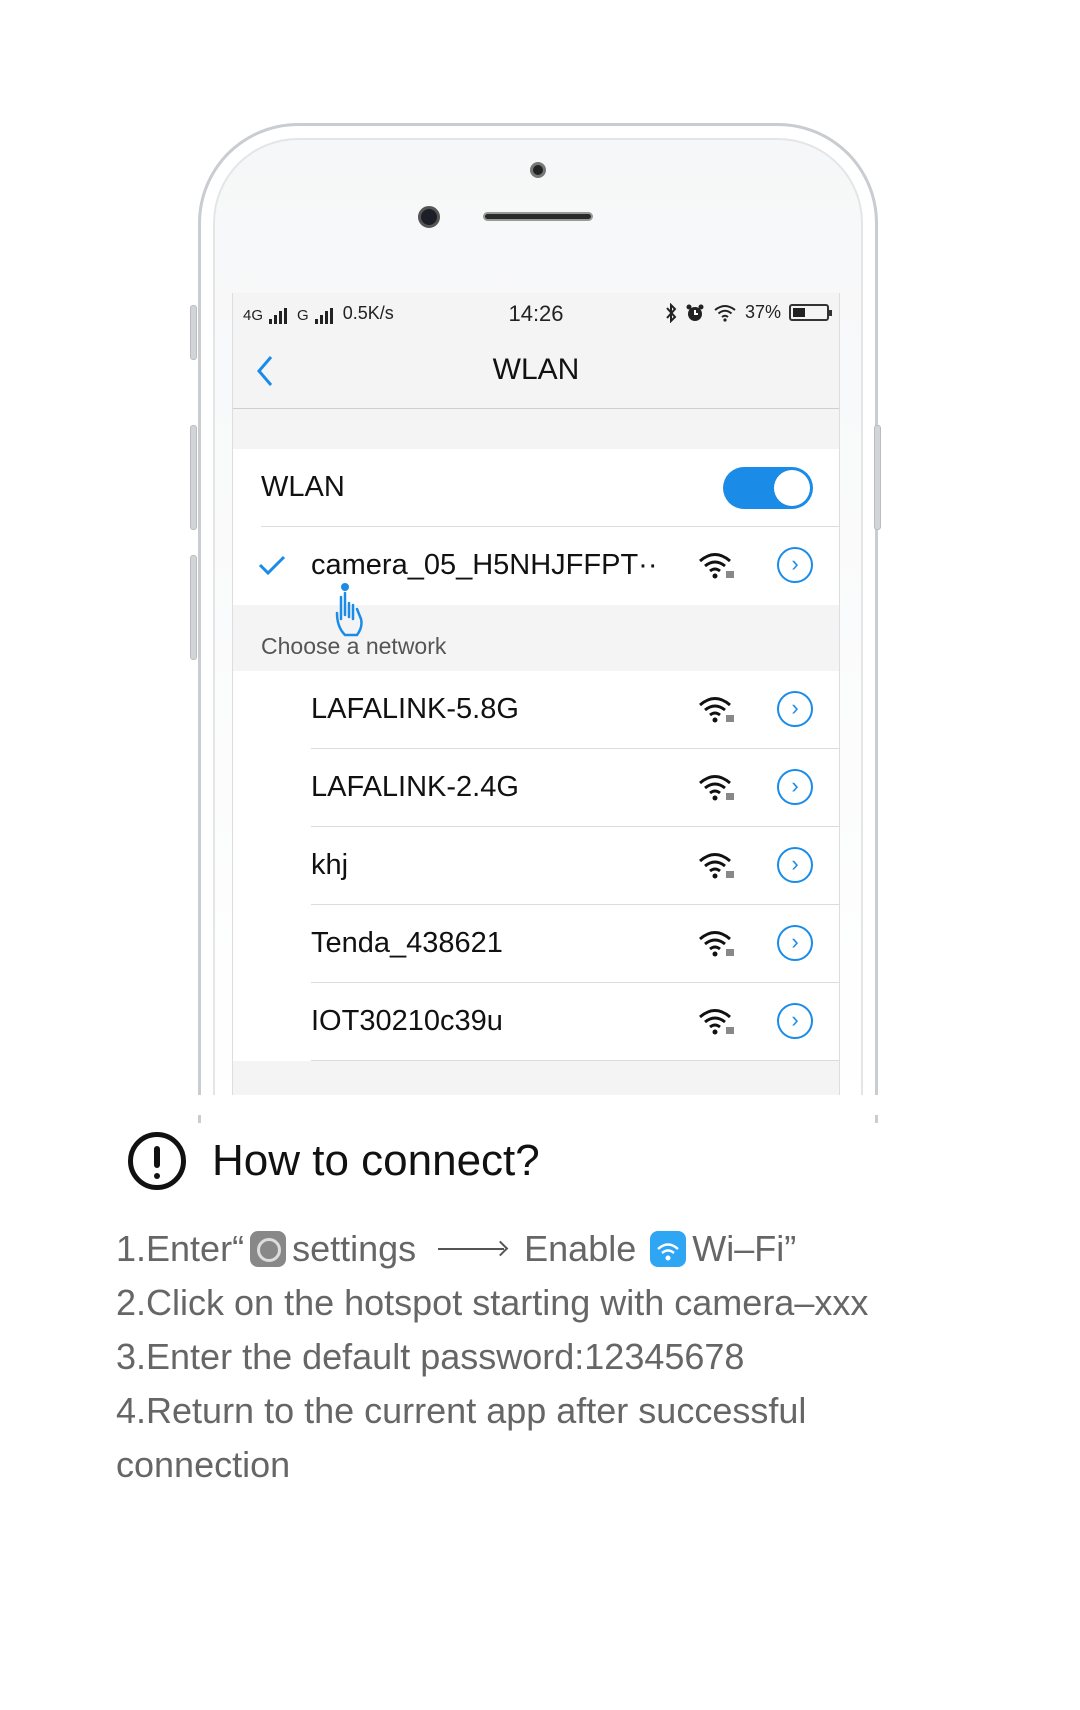 The image size is (1080, 1710). Describe the element at coordinates (330, 865) in the screenshot. I see `network-name: khj` at that location.